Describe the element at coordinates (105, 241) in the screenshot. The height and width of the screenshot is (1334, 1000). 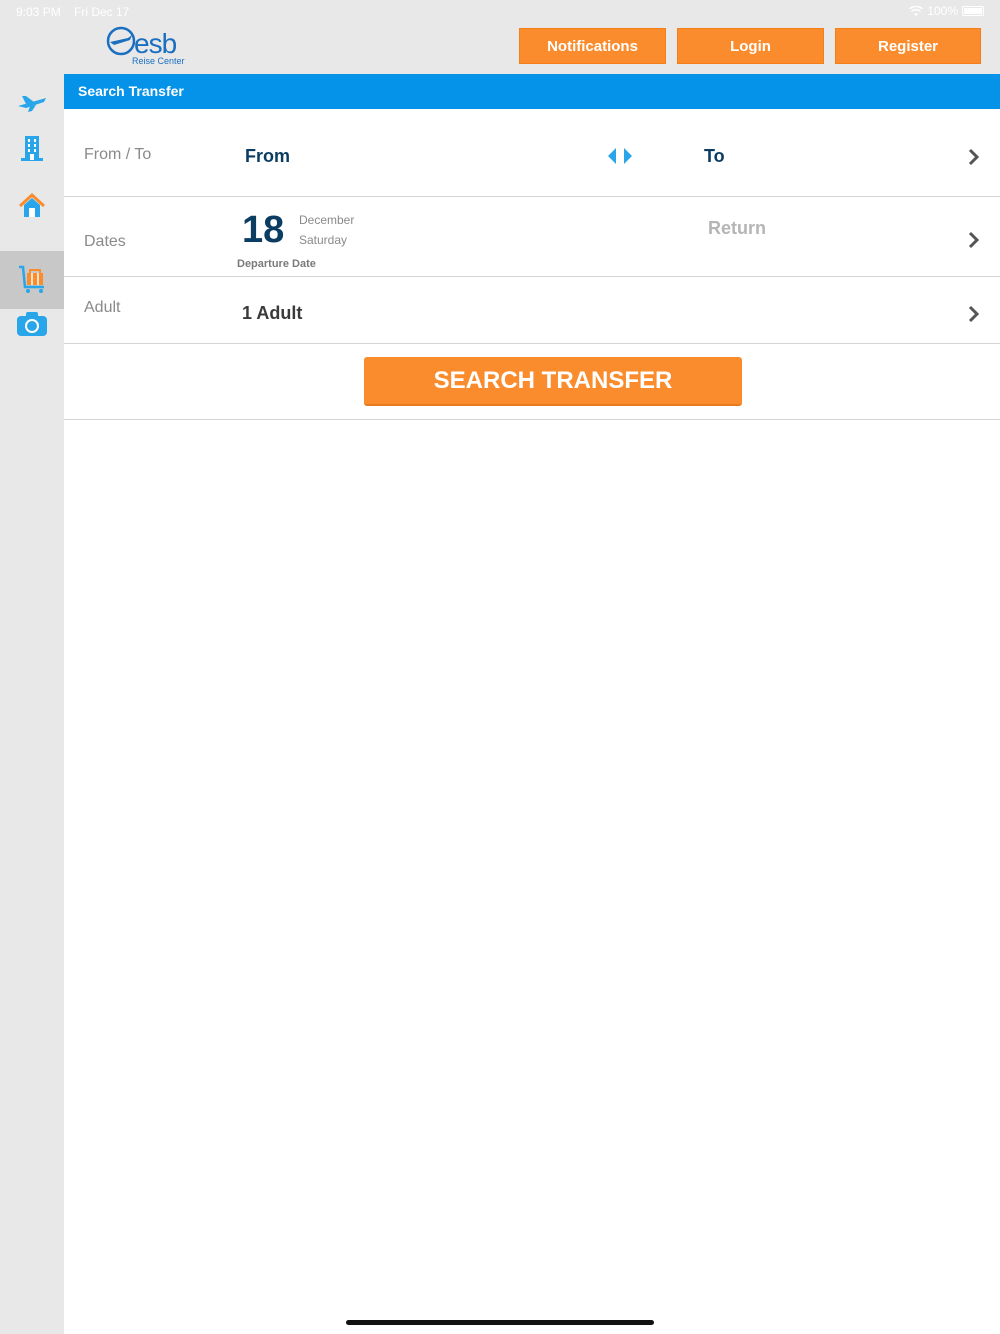
I see `dates-label: Dates` at that location.